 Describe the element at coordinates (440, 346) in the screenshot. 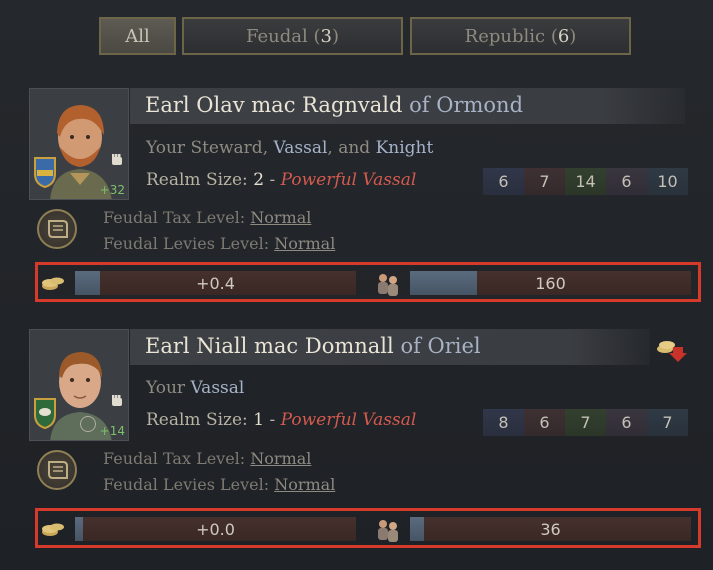

I see `holding-name: of Oriel` at that location.